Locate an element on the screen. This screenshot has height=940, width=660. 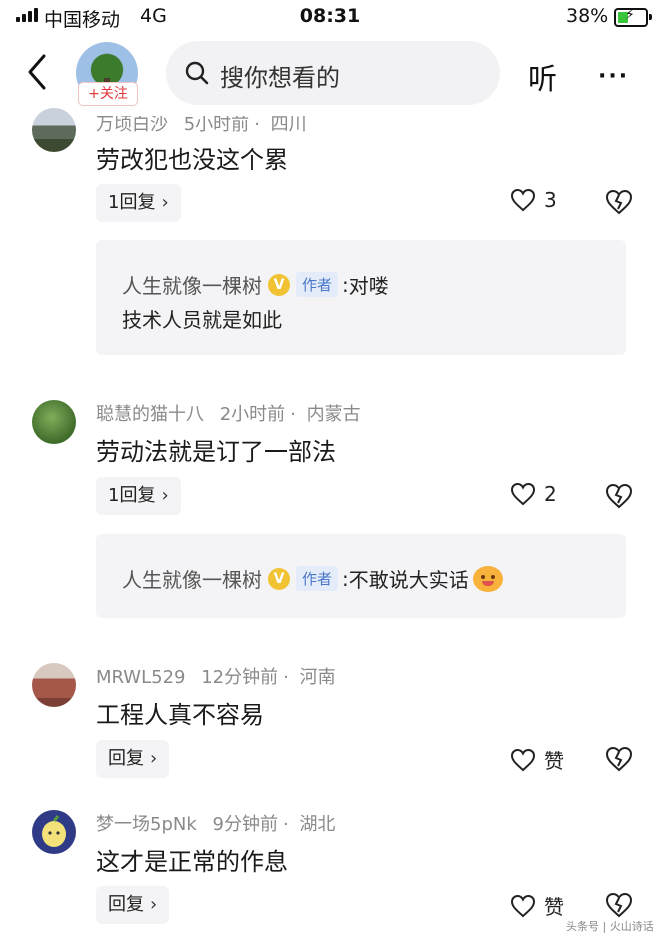
comment-time: 5小时前 is located at coordinates (216, 124).